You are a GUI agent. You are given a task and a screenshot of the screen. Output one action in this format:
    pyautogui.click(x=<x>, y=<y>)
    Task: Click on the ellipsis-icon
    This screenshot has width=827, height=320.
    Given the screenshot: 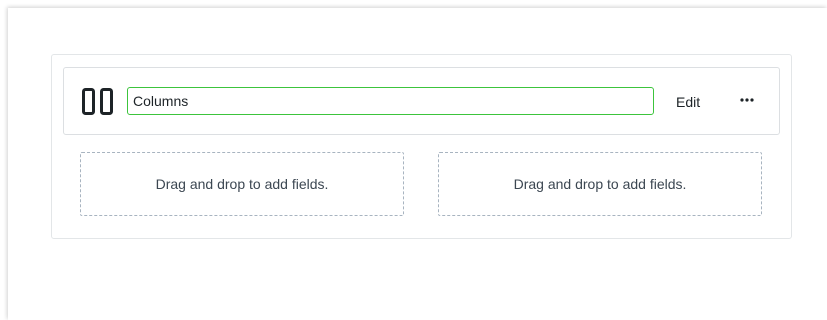 What is the action you would take?
    pyautogui.click(x=747, y=100)
    